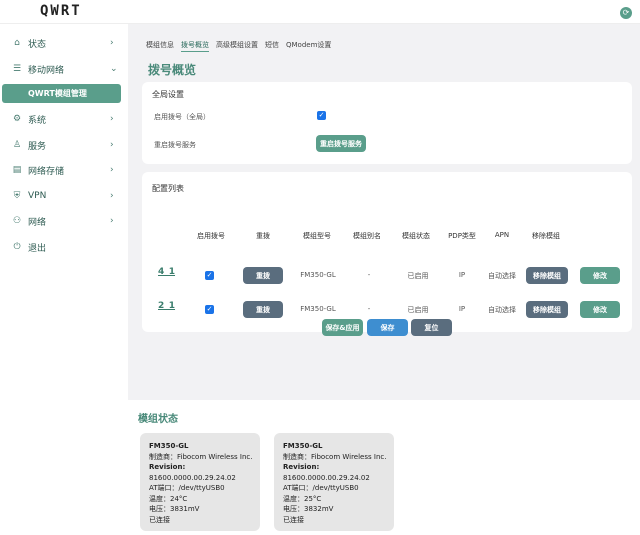 The height and width of the screenshot is (535, 640). What do you see at coordinates (37, 120) in the screenshot?
I see `sidebar-item-label: 系统` at bounding box center [37, 120].